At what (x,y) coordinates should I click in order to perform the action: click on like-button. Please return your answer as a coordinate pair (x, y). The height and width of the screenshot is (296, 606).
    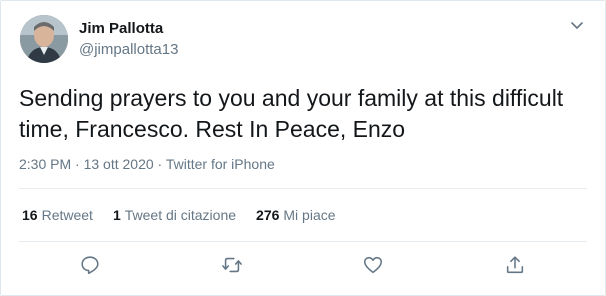
    Looking at the image, I should click on (373, 265).